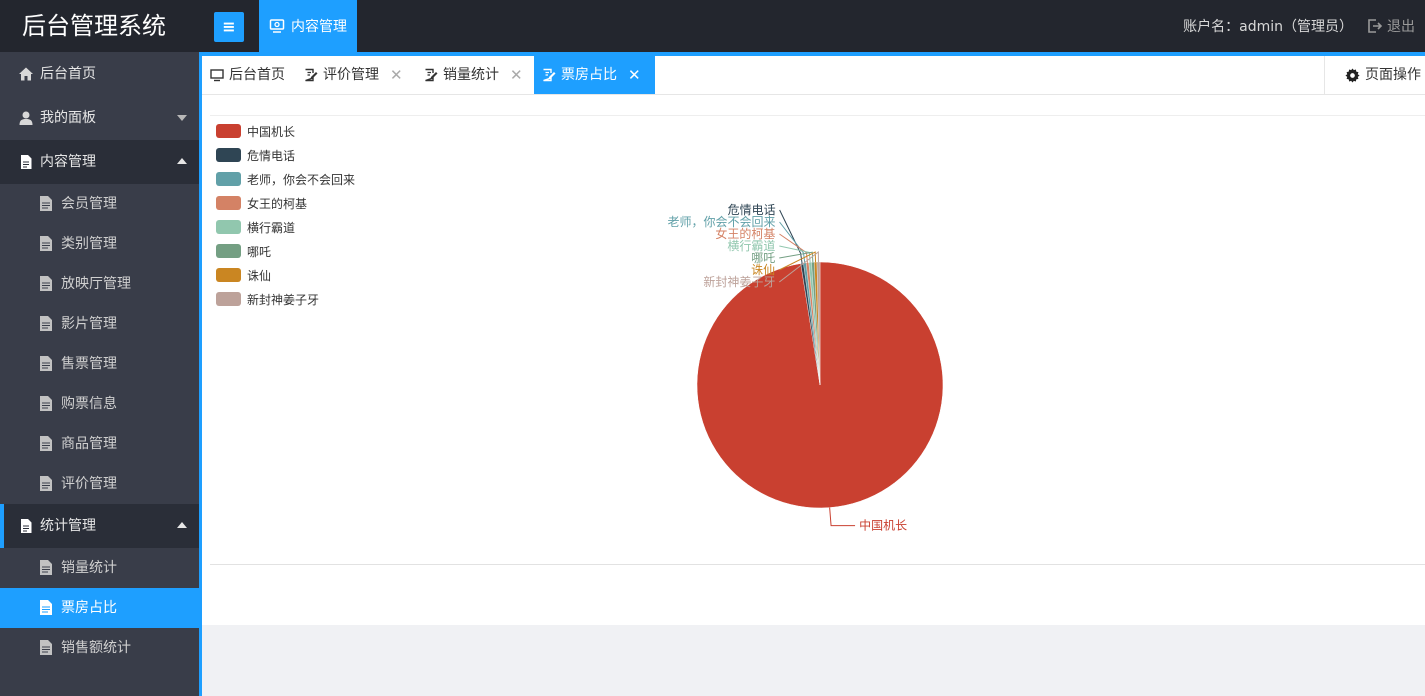 This screenshot has width=1425, height=696. Describe the element at coordinates (1375, 26) in the screenshot. I see `logout-icon` at that location.